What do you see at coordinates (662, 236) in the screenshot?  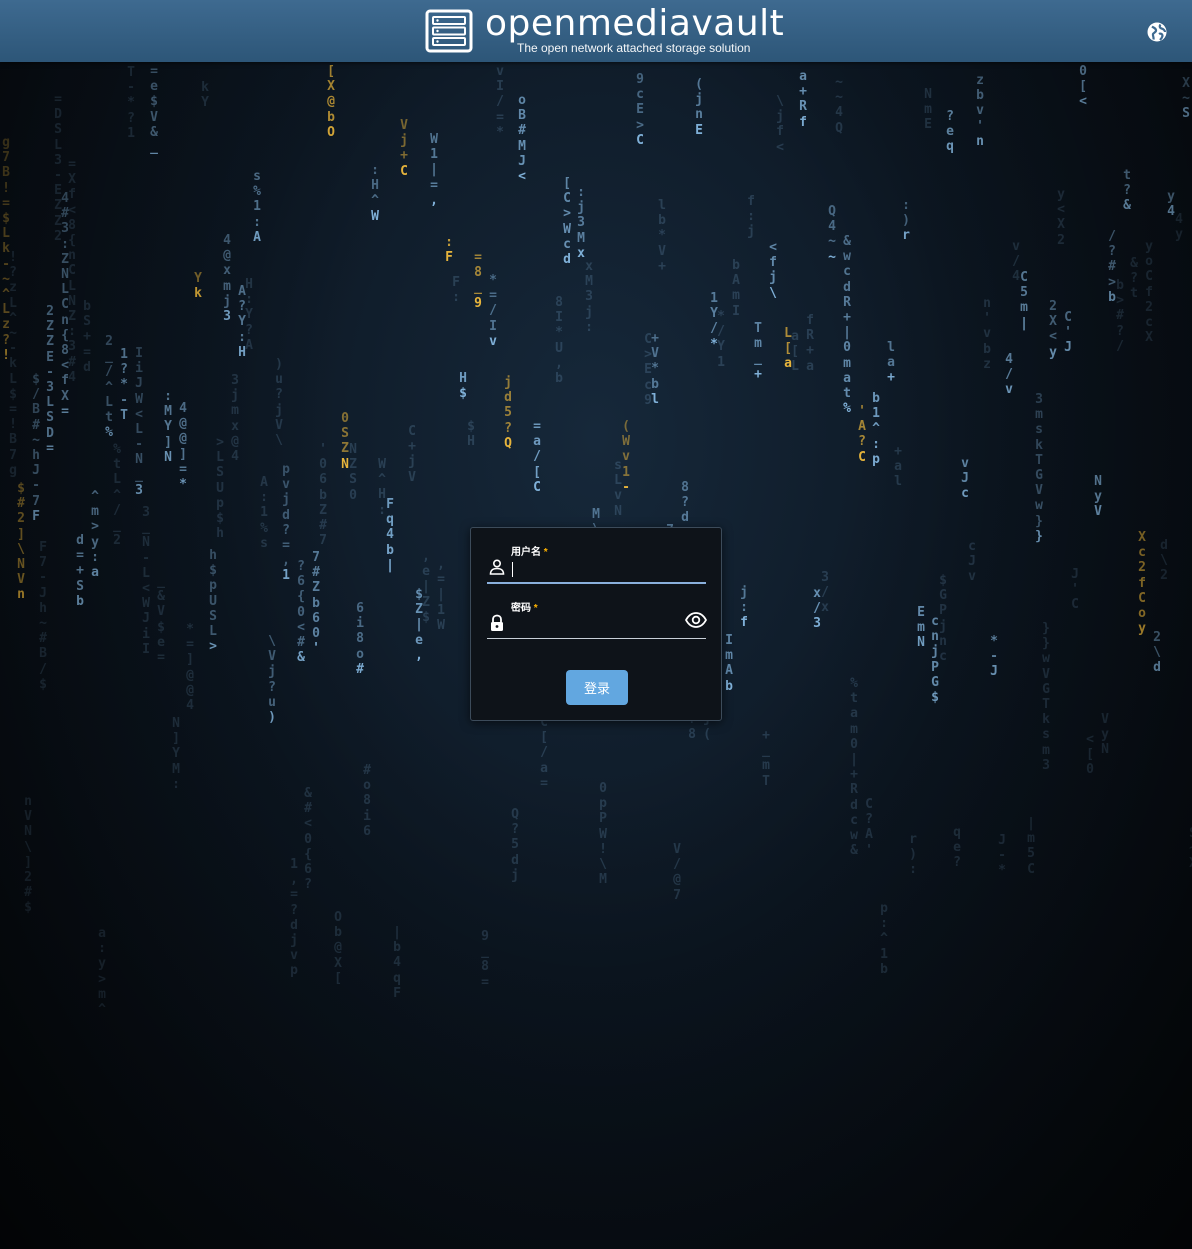 I see `matrix-column-faint: l b * V +` at bounding box center [662, 236].